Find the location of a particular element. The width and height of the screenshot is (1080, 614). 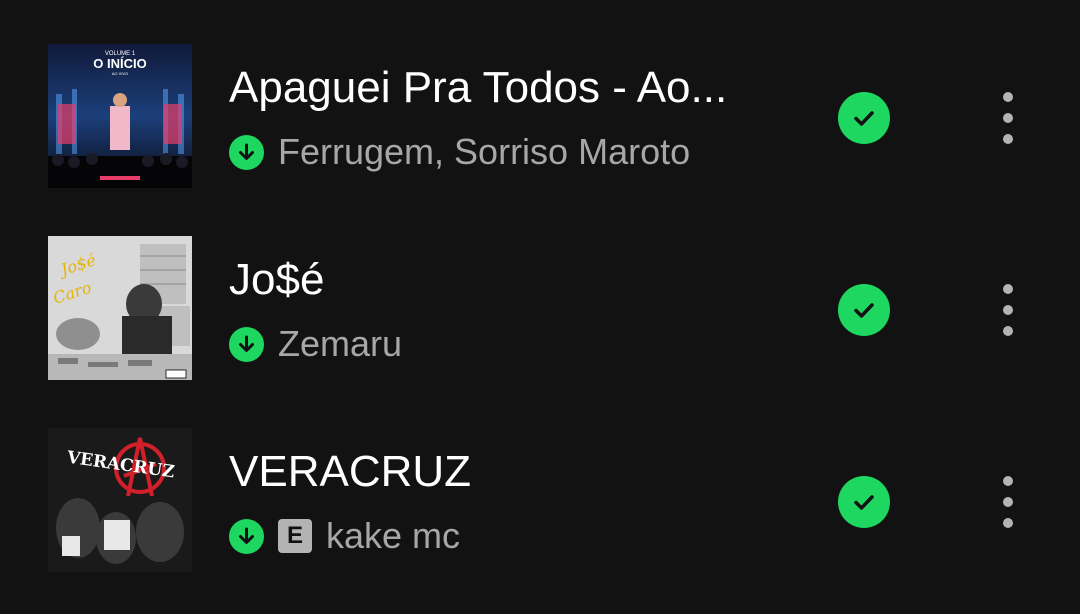

track-meta: Ferrugem, Sorriso Maroto is located at coordinates (459, 152).